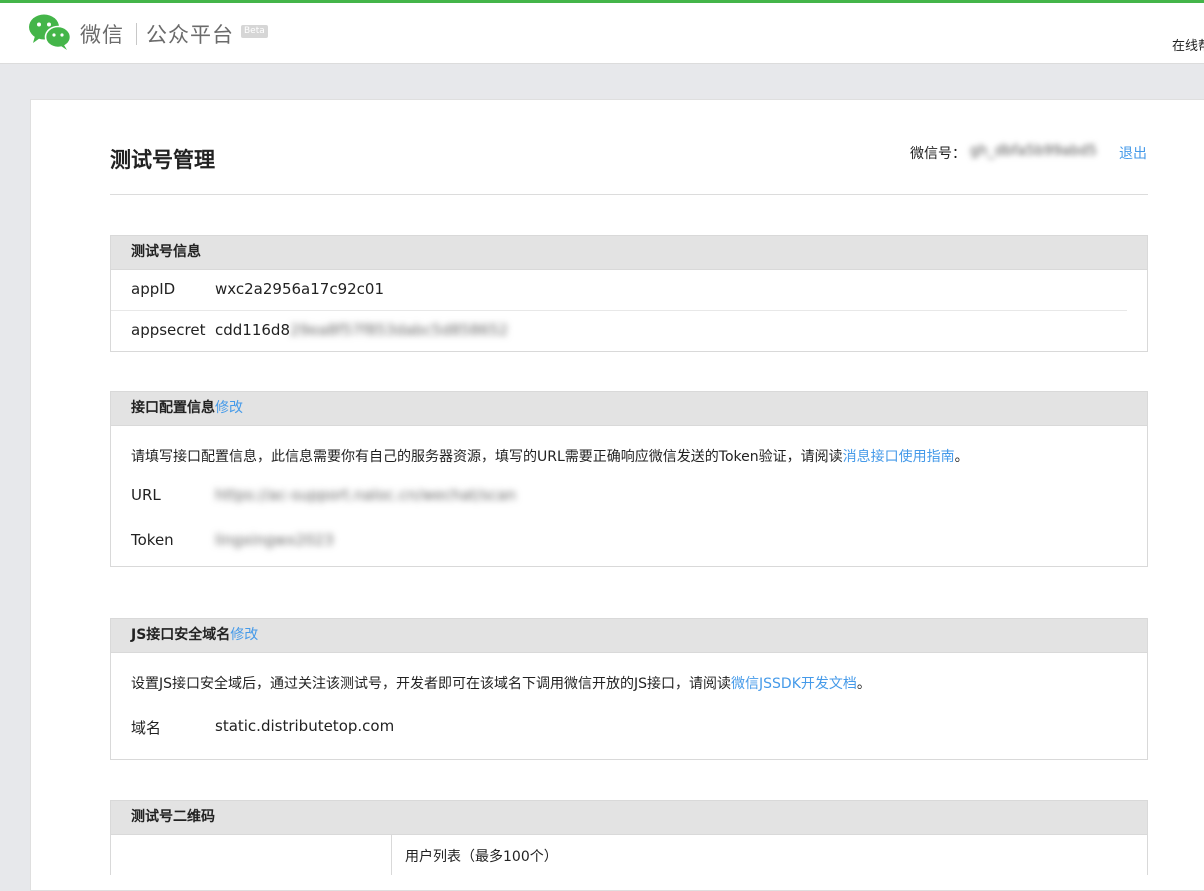 This screenshot has height=891, width=1204. What do you see at coordinates (274, 540) in the screenshot?
I see `token-value: lingxingwx2023` at bounding box center [274, 540].